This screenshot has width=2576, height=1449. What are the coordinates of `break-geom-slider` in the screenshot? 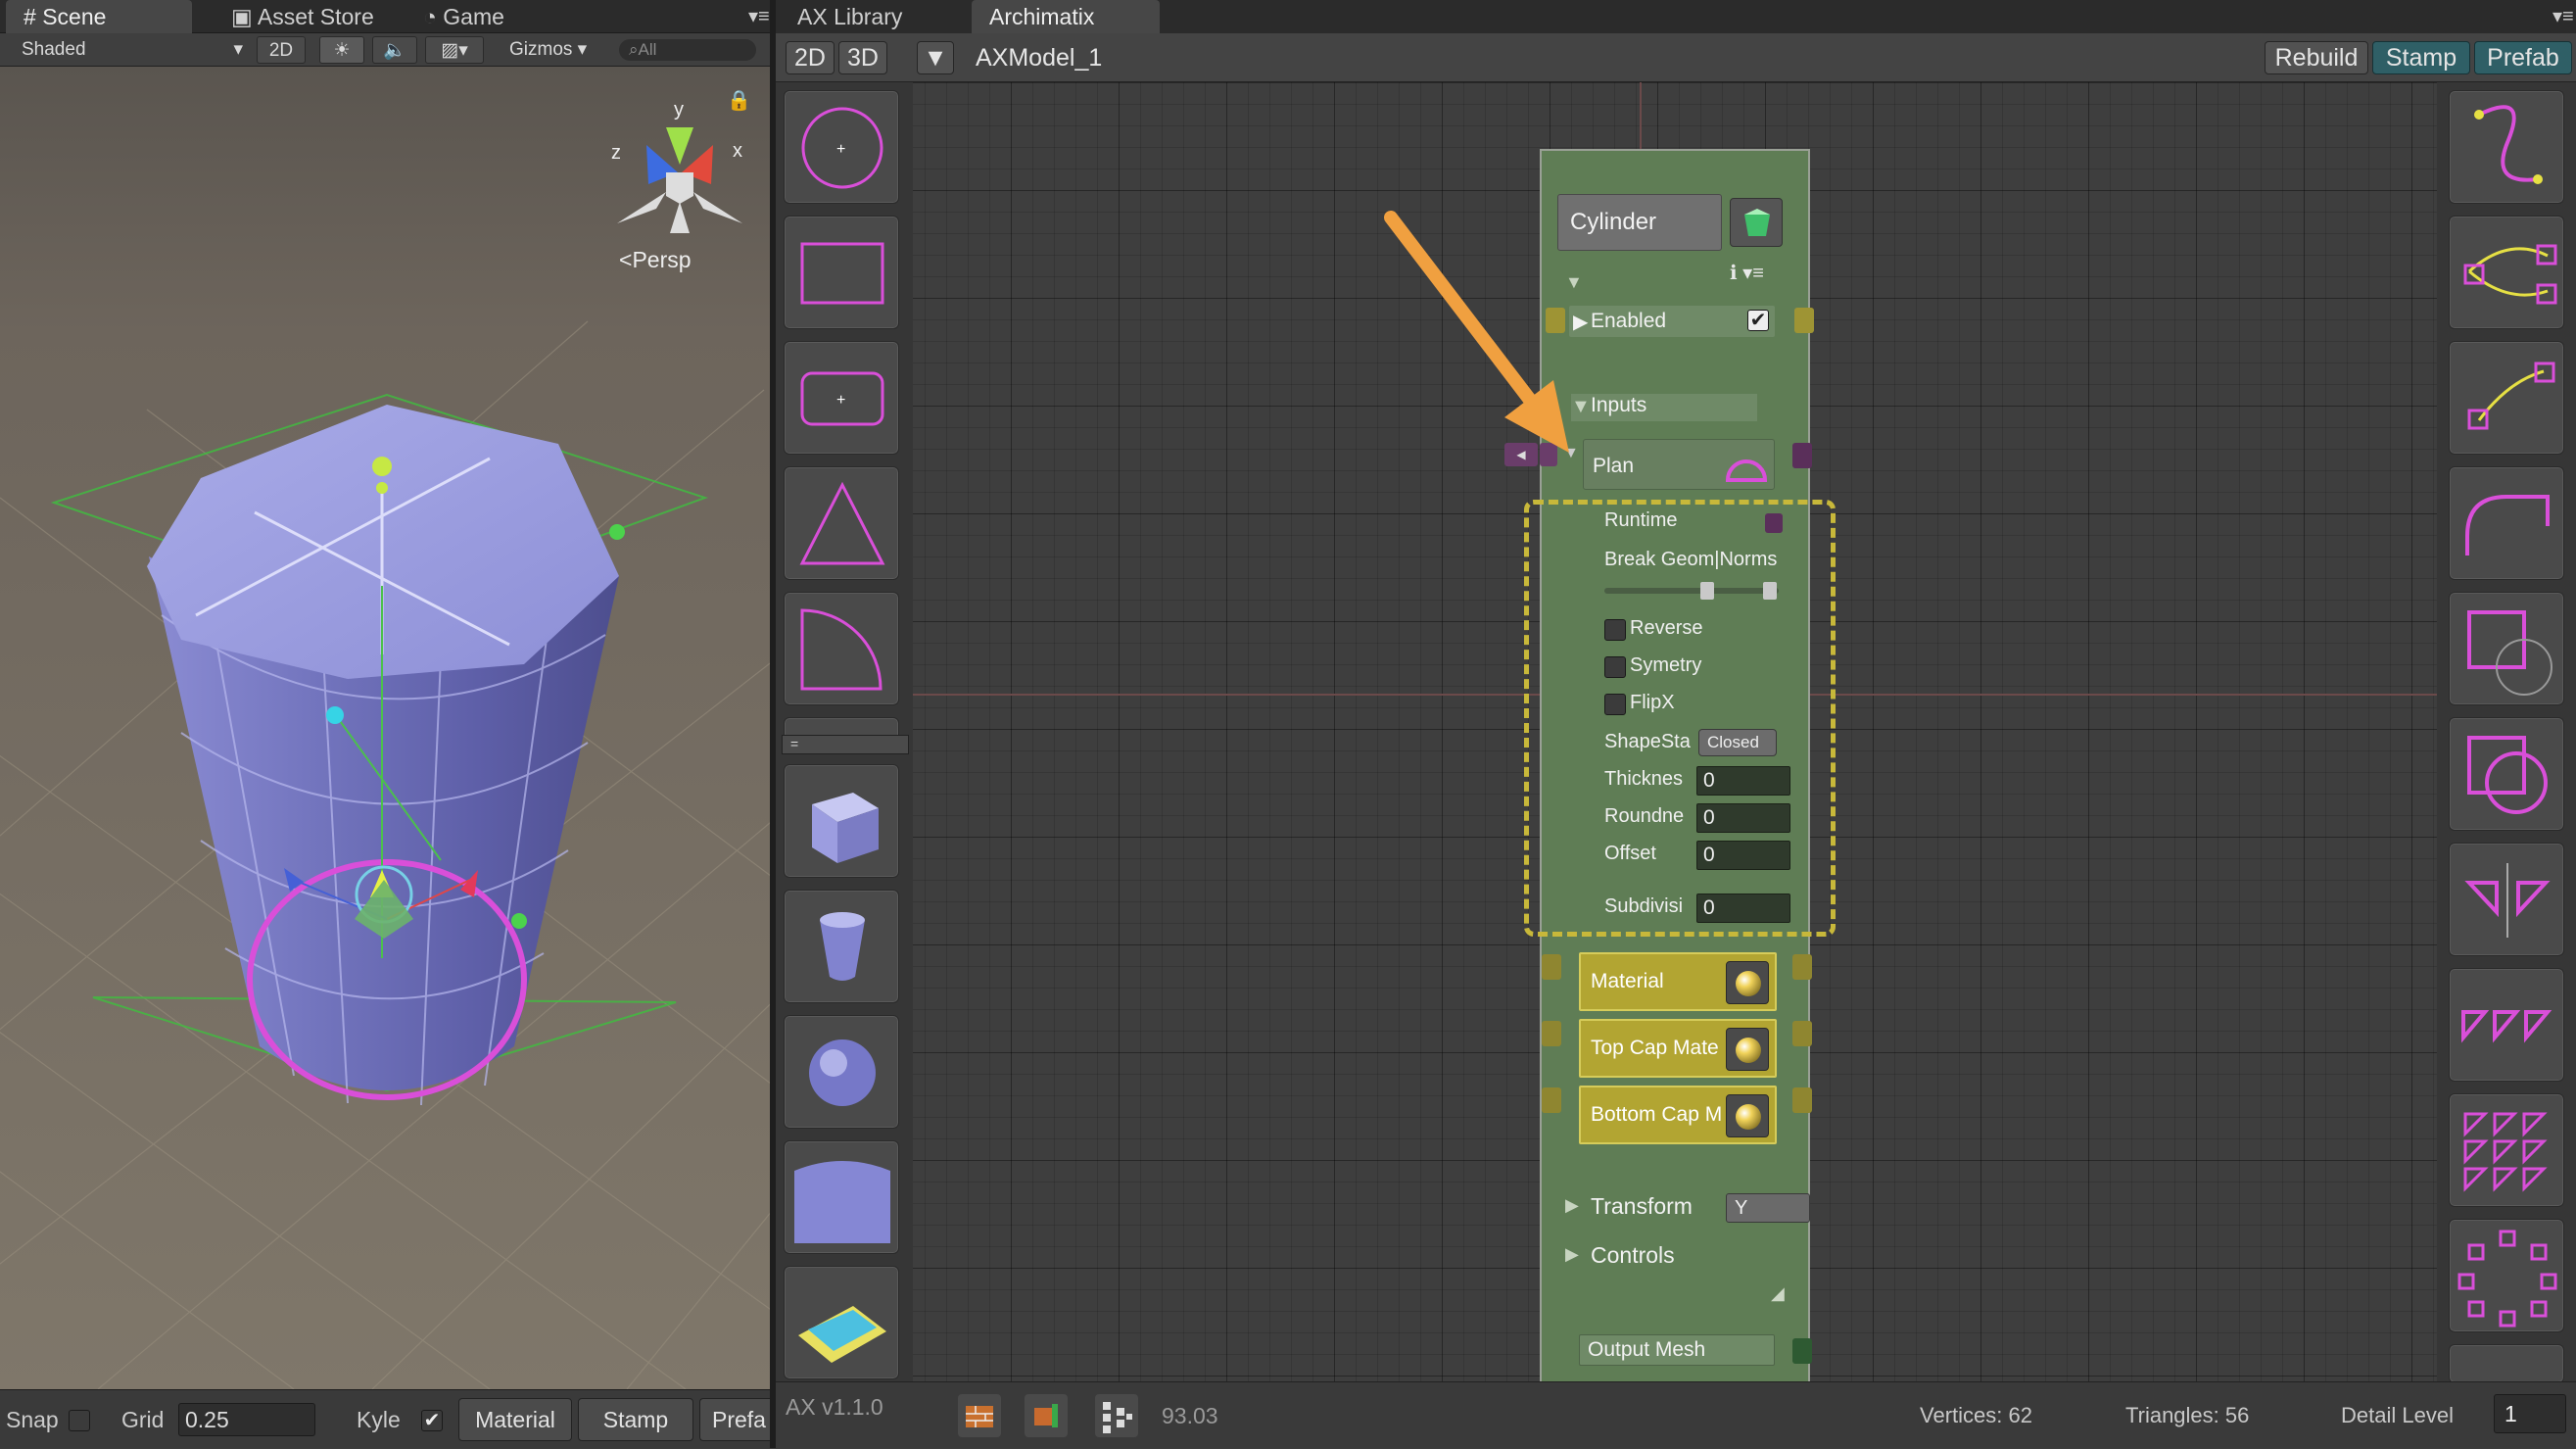 It's located at (1692, 591).